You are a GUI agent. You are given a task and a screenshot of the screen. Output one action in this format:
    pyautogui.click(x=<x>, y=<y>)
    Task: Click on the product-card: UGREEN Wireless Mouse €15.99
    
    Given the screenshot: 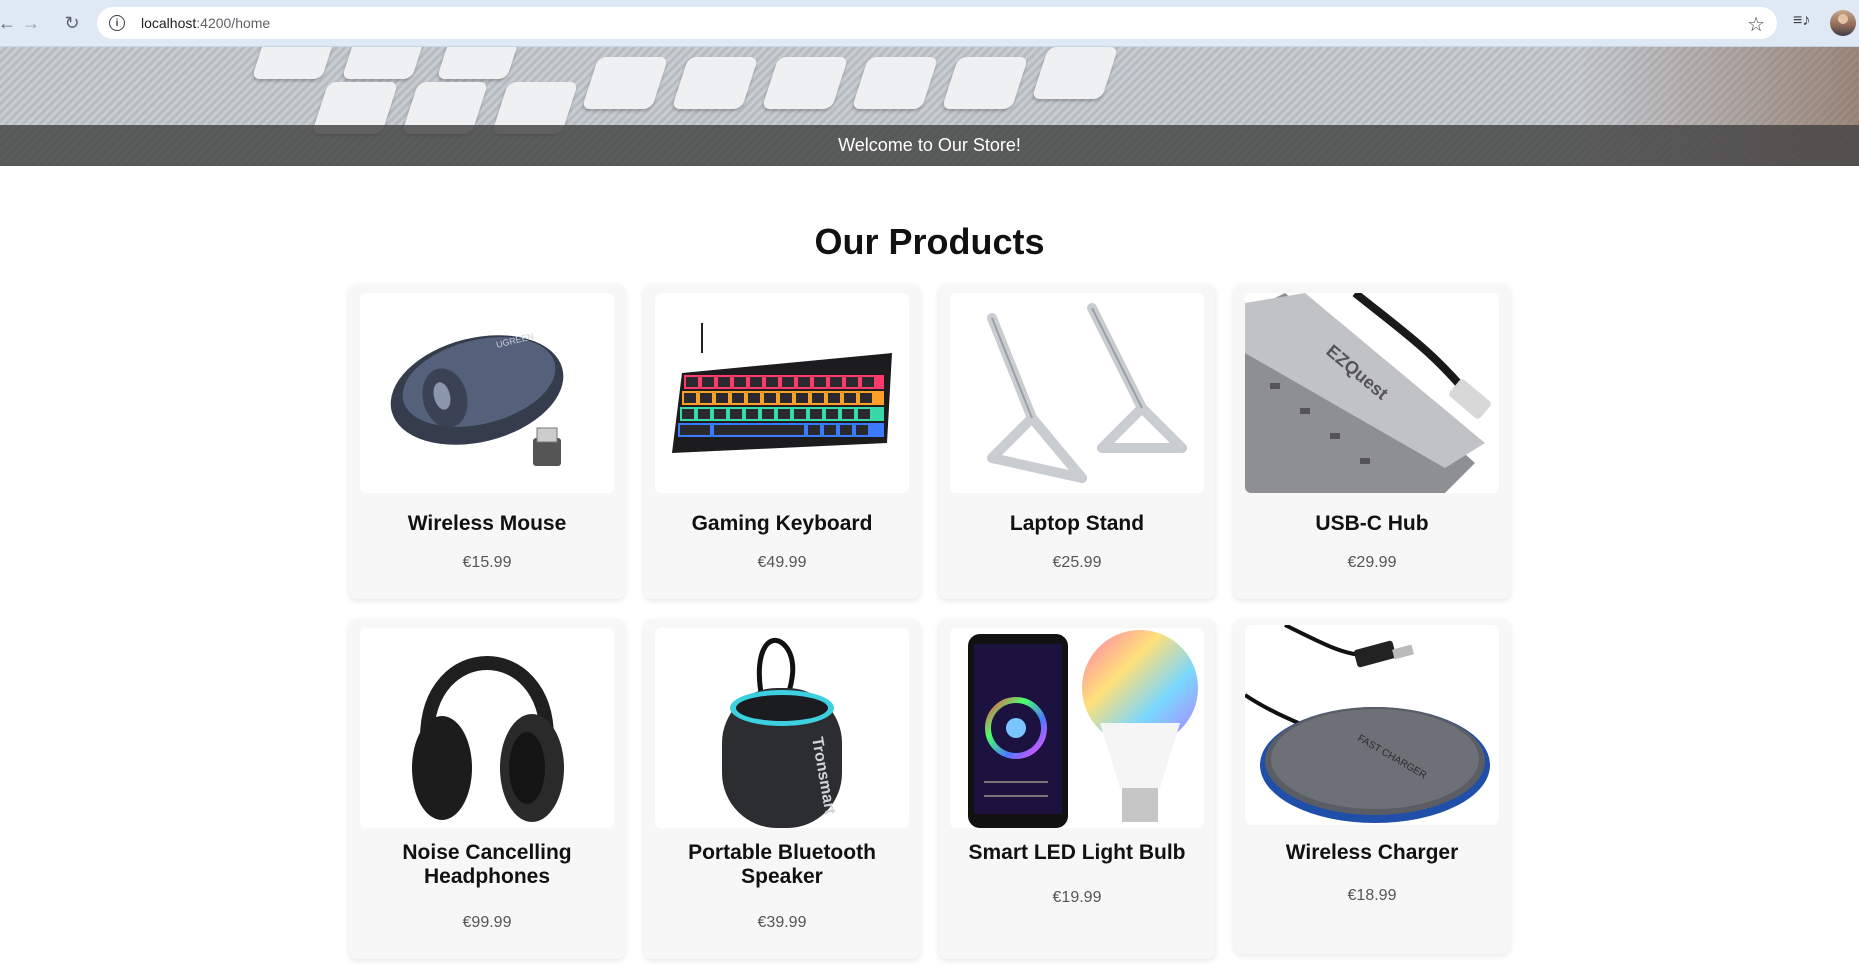 What is the action you would take?
    pyautogui.click(x=487, y=441)
    